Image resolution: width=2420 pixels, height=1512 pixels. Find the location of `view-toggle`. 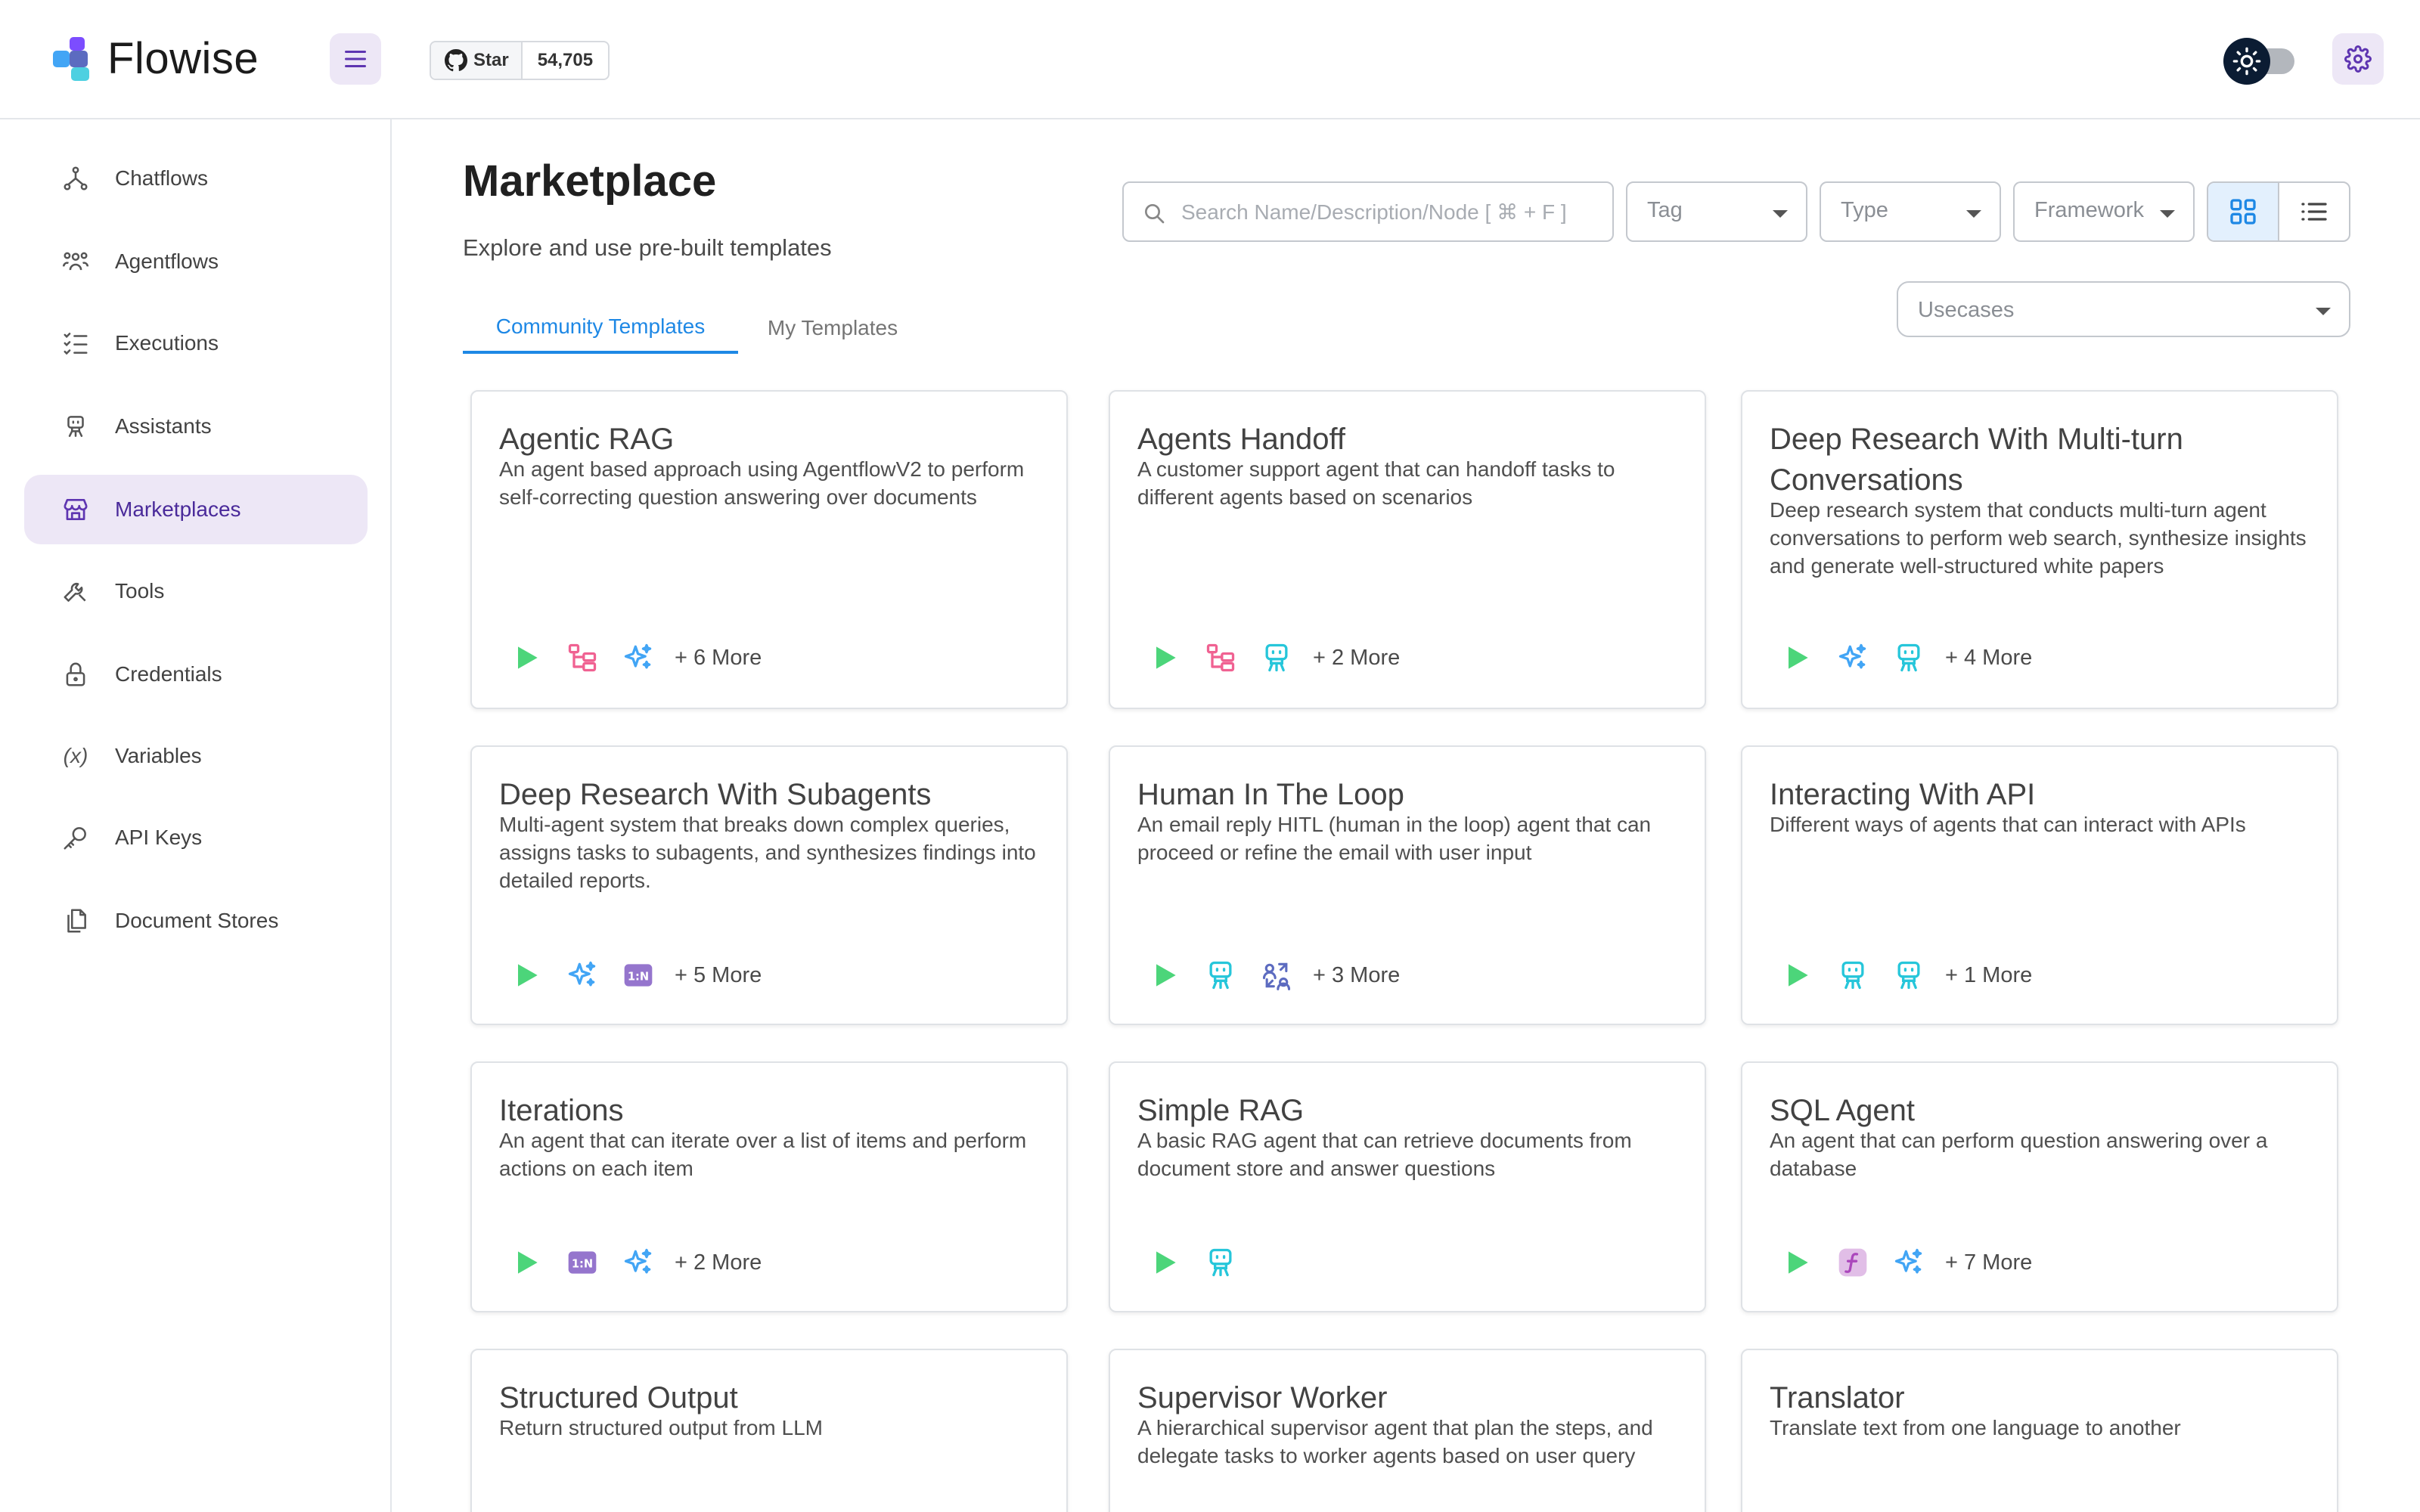

view-toggle is located at coordinates (2278, 211).